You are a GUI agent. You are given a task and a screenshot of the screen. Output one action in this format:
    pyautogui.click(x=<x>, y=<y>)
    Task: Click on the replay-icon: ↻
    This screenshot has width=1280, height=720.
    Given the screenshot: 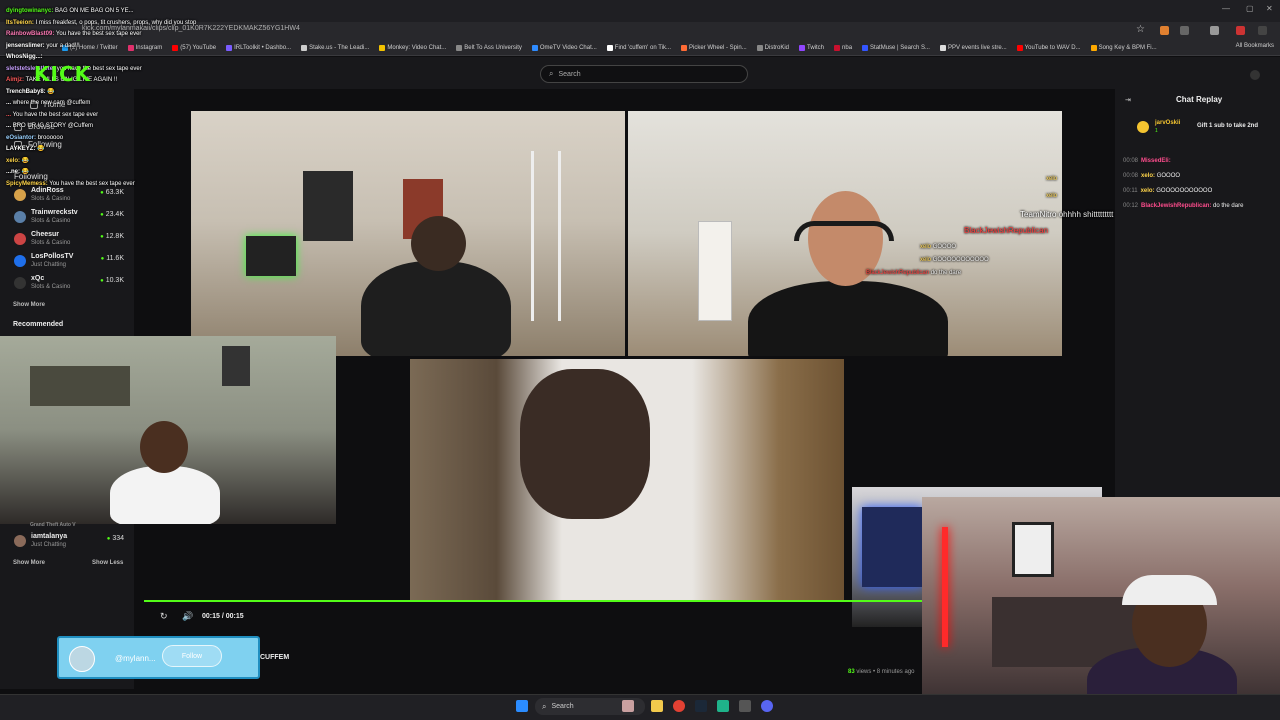 What is the action you would take?
    pyautogui.click(x=164, y=616)
    